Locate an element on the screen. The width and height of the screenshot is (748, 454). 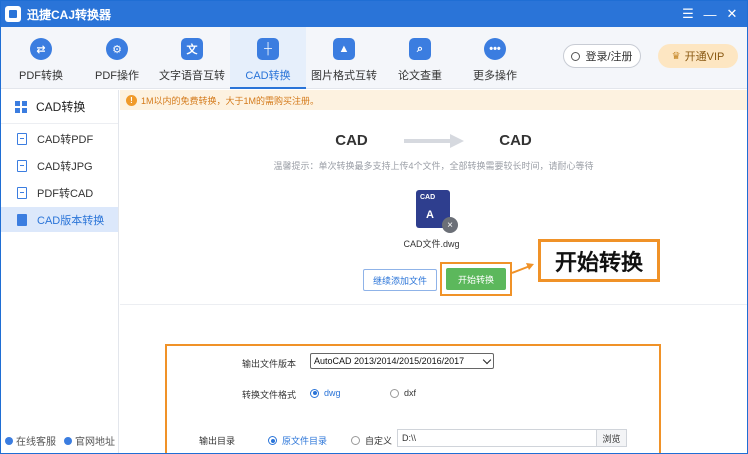
sidebar-item-cad-version: CAD版本转换 is located at coordinates (59, 219).